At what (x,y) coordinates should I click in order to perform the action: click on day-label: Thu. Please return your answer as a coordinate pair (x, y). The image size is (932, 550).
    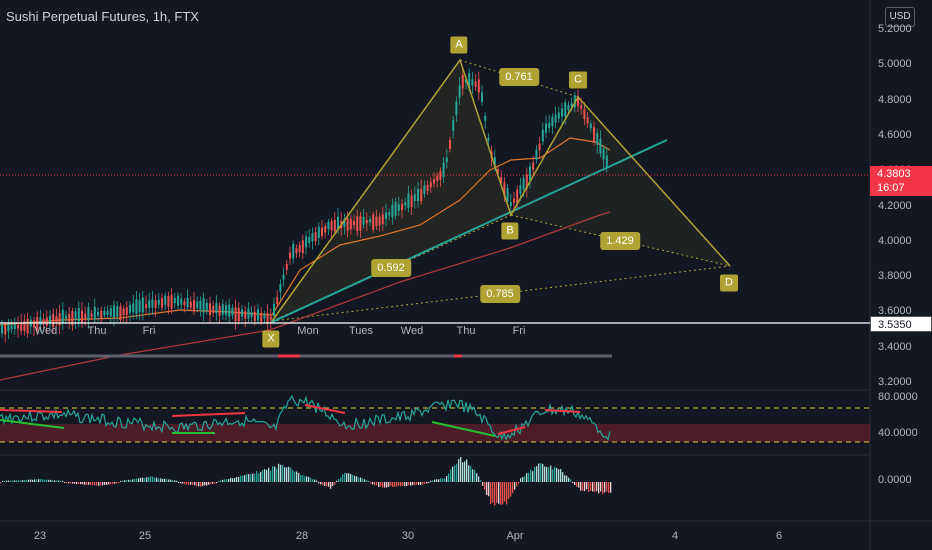
    Looking at the image, I should click on (466, 331).